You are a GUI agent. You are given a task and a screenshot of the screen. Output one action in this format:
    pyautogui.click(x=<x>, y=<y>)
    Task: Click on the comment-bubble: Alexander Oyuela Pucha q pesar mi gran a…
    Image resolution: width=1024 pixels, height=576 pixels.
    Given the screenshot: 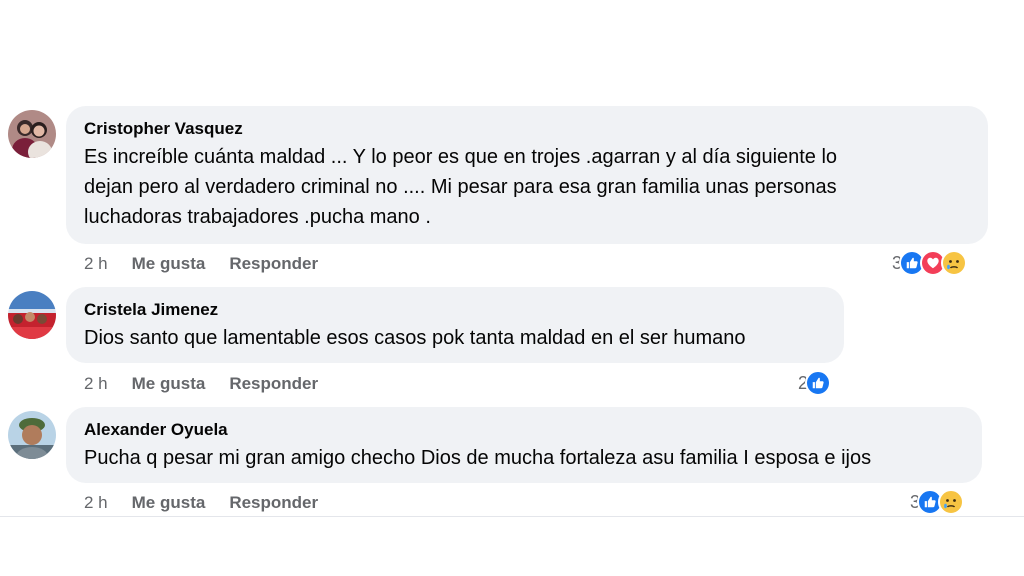 What is the action you would take?
    pyautogui.click(x=524, y=445)
    